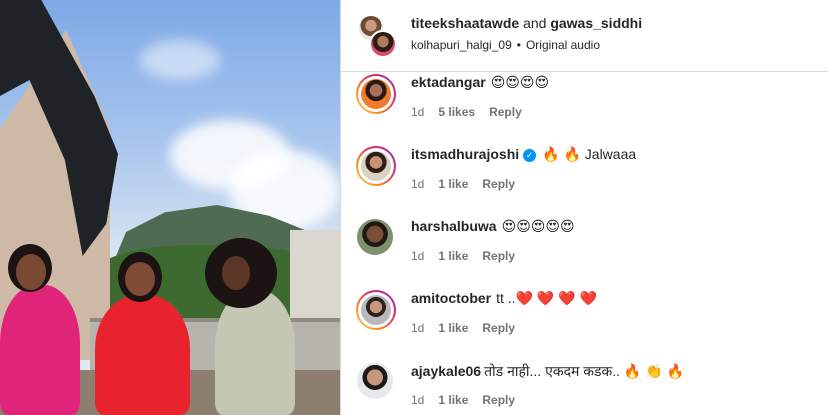  I want to click on comment-username: itsmadhurajoshi, so click(465, 154).